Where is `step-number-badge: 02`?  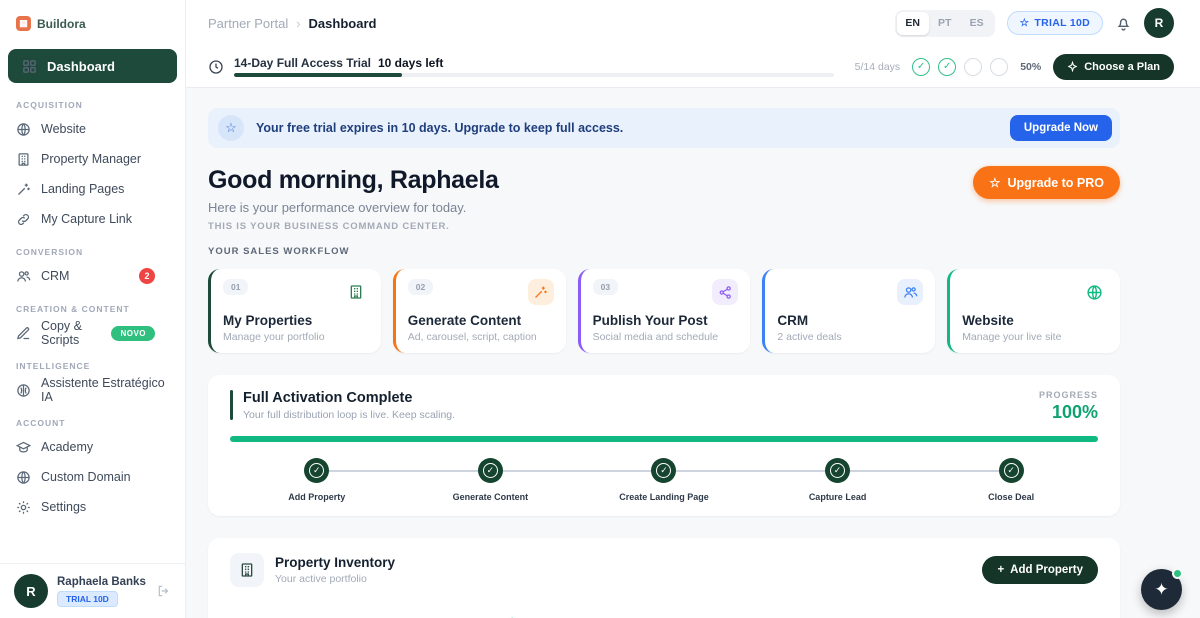
step-number-badge: 02 is located at coordinates (420, 287).